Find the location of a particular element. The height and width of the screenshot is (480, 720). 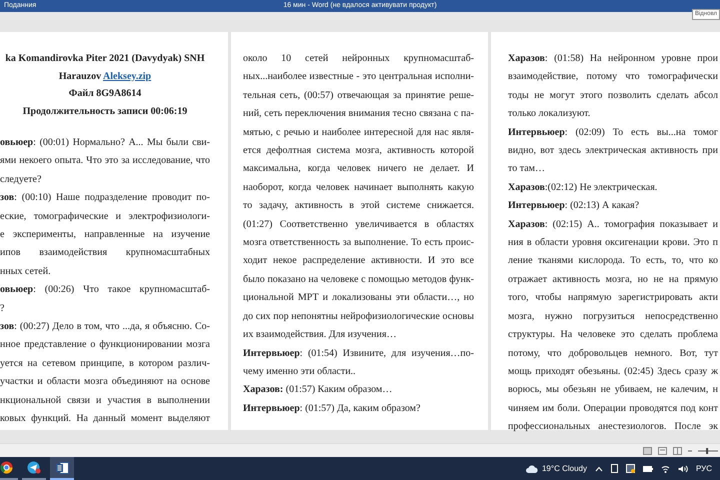

text-line: тельная сеть, (00:57) отвечающая за принятие реше- is located at coordinates (358, 95).